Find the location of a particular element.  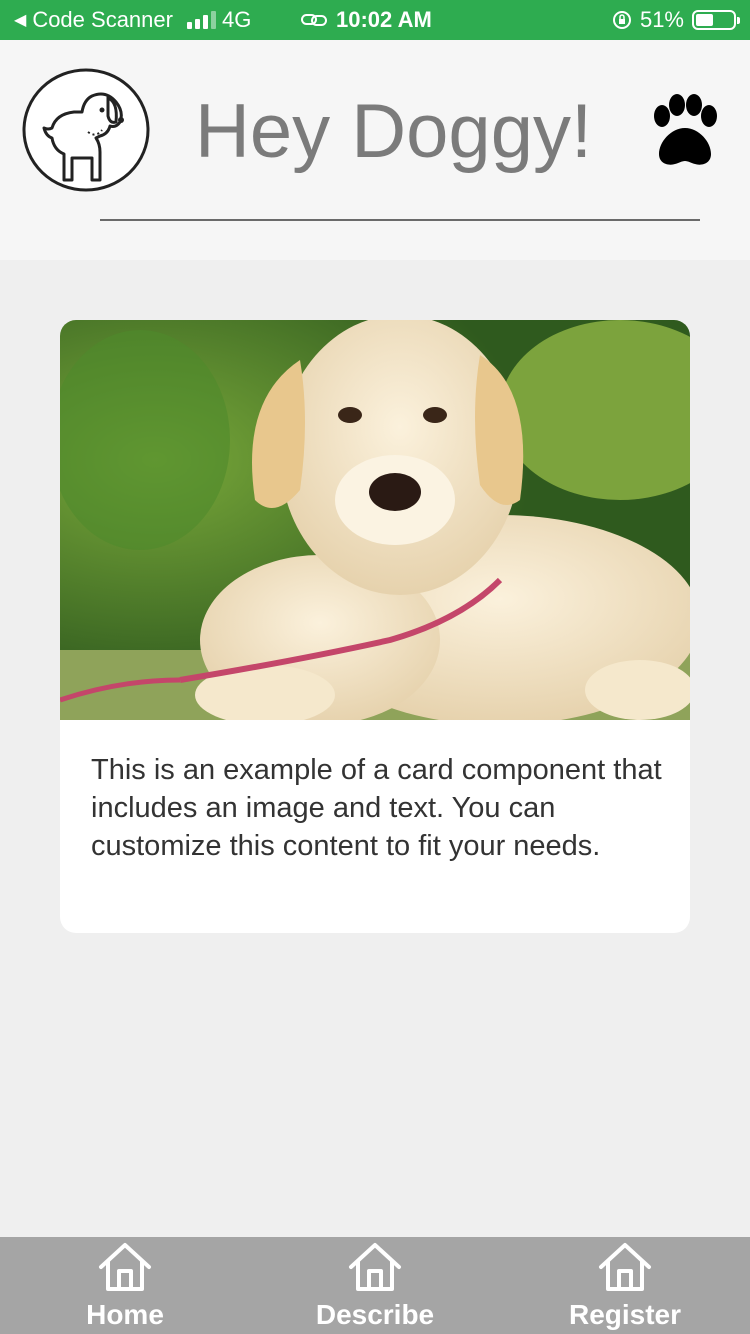

signal-icon is located at coordinates (201, 20).